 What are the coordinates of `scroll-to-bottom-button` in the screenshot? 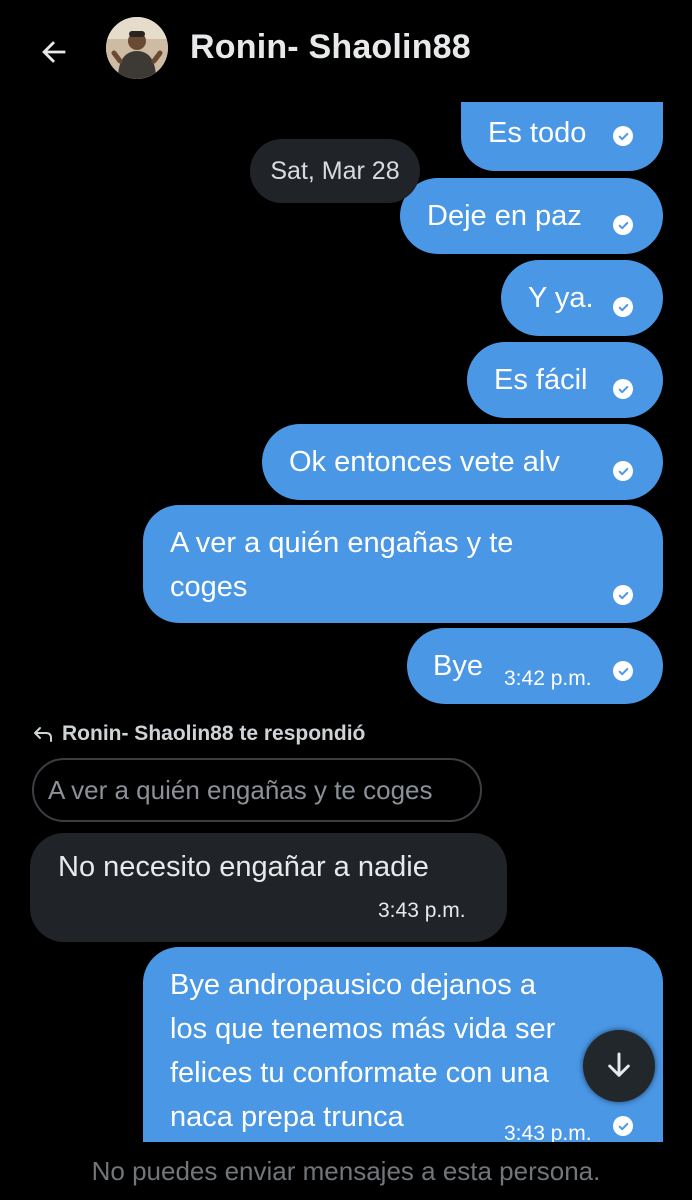 It's located at (619, 1066).